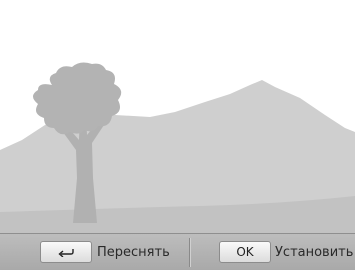  Describe the element at coordinates (314, 252) in the screenshot. I see `set-label: Установить` at that location.